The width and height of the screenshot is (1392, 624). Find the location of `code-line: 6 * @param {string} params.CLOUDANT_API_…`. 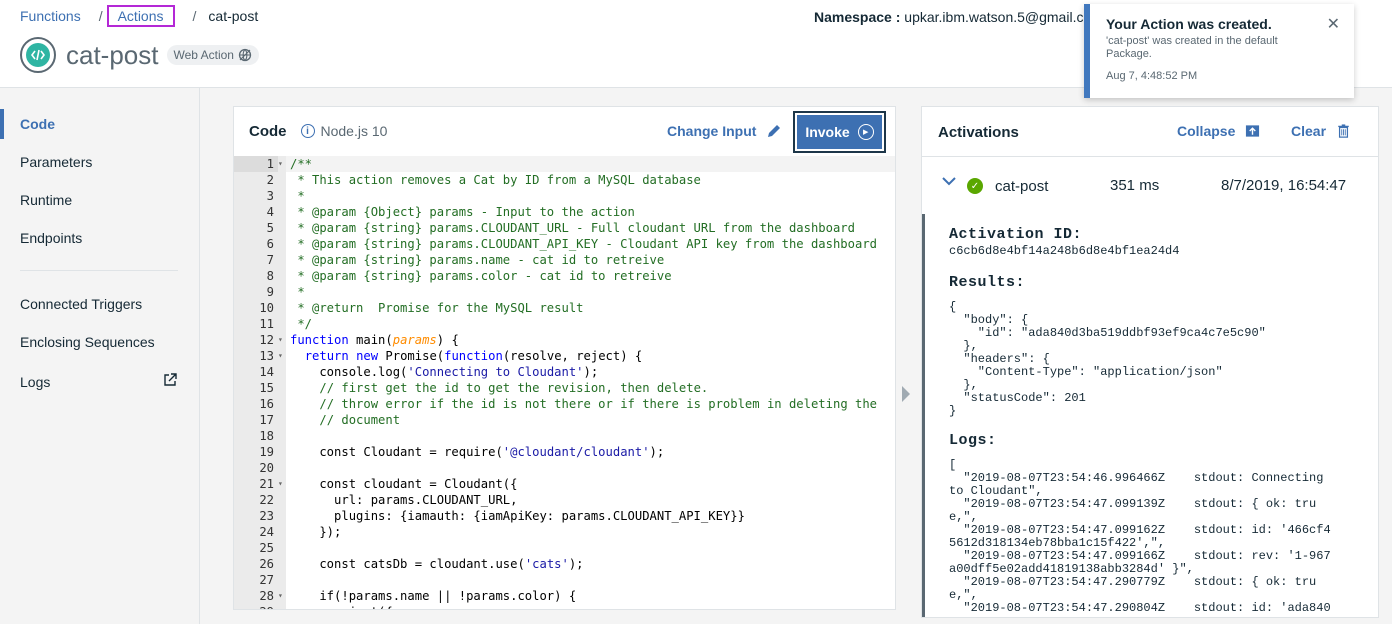

code-line: 6 * @param {string} params.CLOUDANT_API_… is located at coordinates (564, 244).